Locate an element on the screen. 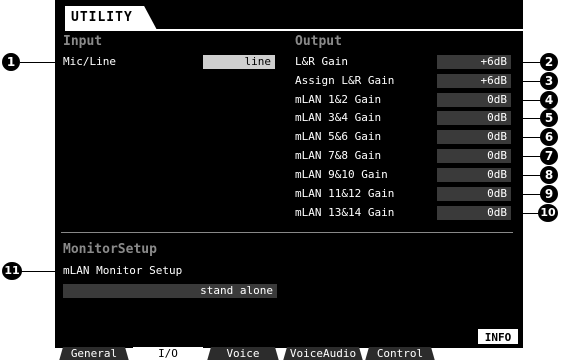 The image size is (562, 360). tab-io: I/O is located at coordinates (168, 353).